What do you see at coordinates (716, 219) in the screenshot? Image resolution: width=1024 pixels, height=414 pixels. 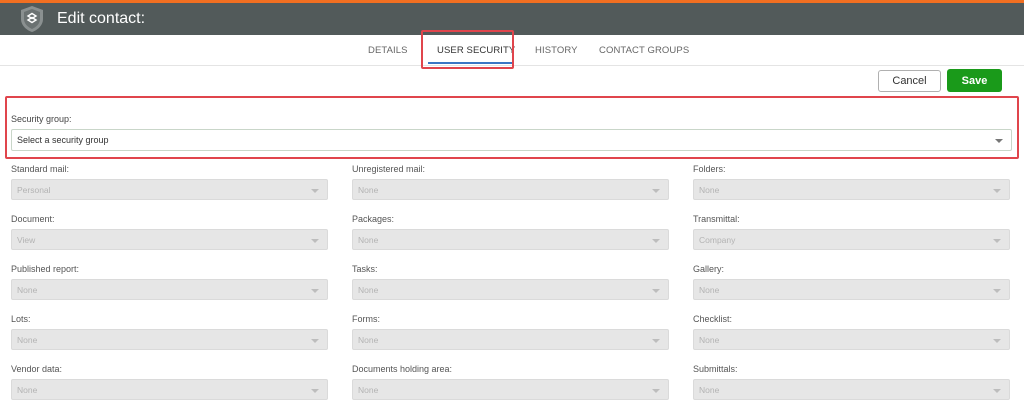 I see `transmittal-label: Transmittal:` at bounding box center [716, 219].